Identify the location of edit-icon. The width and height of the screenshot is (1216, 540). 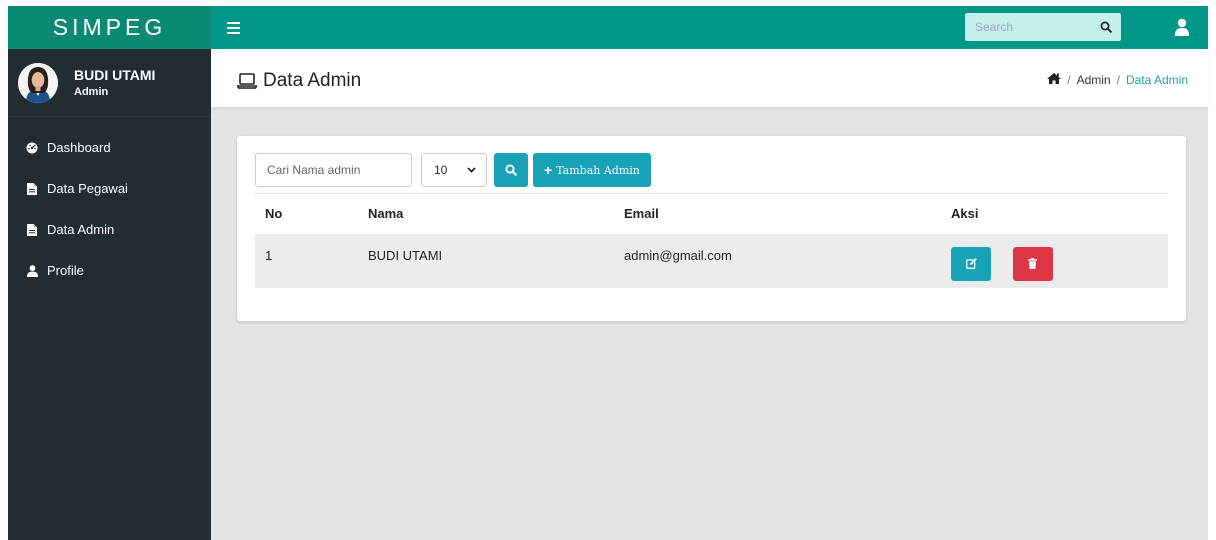
(971, 263).